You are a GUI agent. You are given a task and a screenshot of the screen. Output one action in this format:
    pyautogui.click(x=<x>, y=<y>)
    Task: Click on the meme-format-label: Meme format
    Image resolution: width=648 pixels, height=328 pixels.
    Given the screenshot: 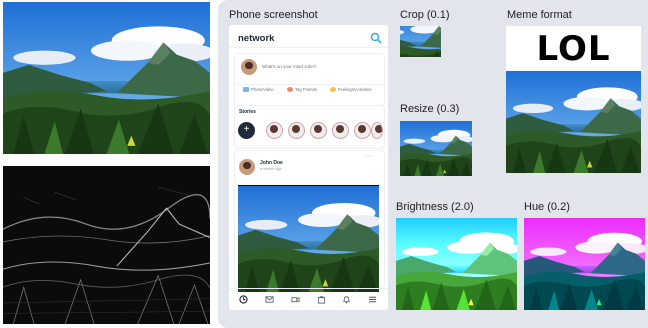 What is the action you would take?
    pyautogui.click(x=539, y=15)
    